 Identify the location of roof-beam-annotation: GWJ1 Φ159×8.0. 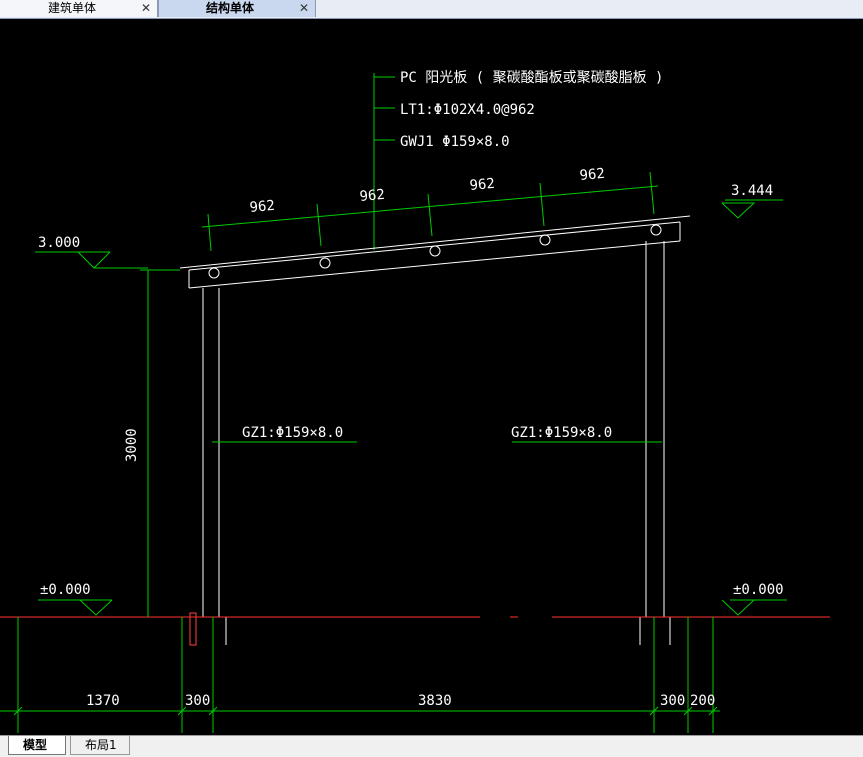
(455, 142).